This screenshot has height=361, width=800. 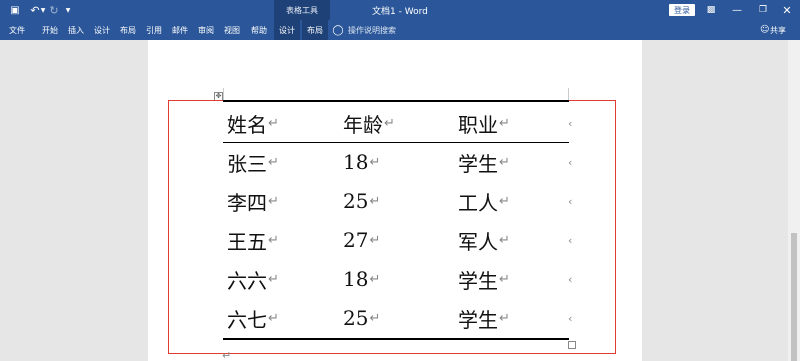 I want to click on table-cell: 李四 ↵, so click(x=253, y=201).